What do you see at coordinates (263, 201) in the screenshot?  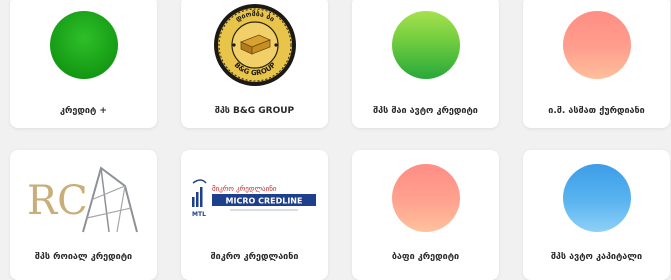 I see `svg-text: MICRO CREDLINE` at bounding box center [263, 201].